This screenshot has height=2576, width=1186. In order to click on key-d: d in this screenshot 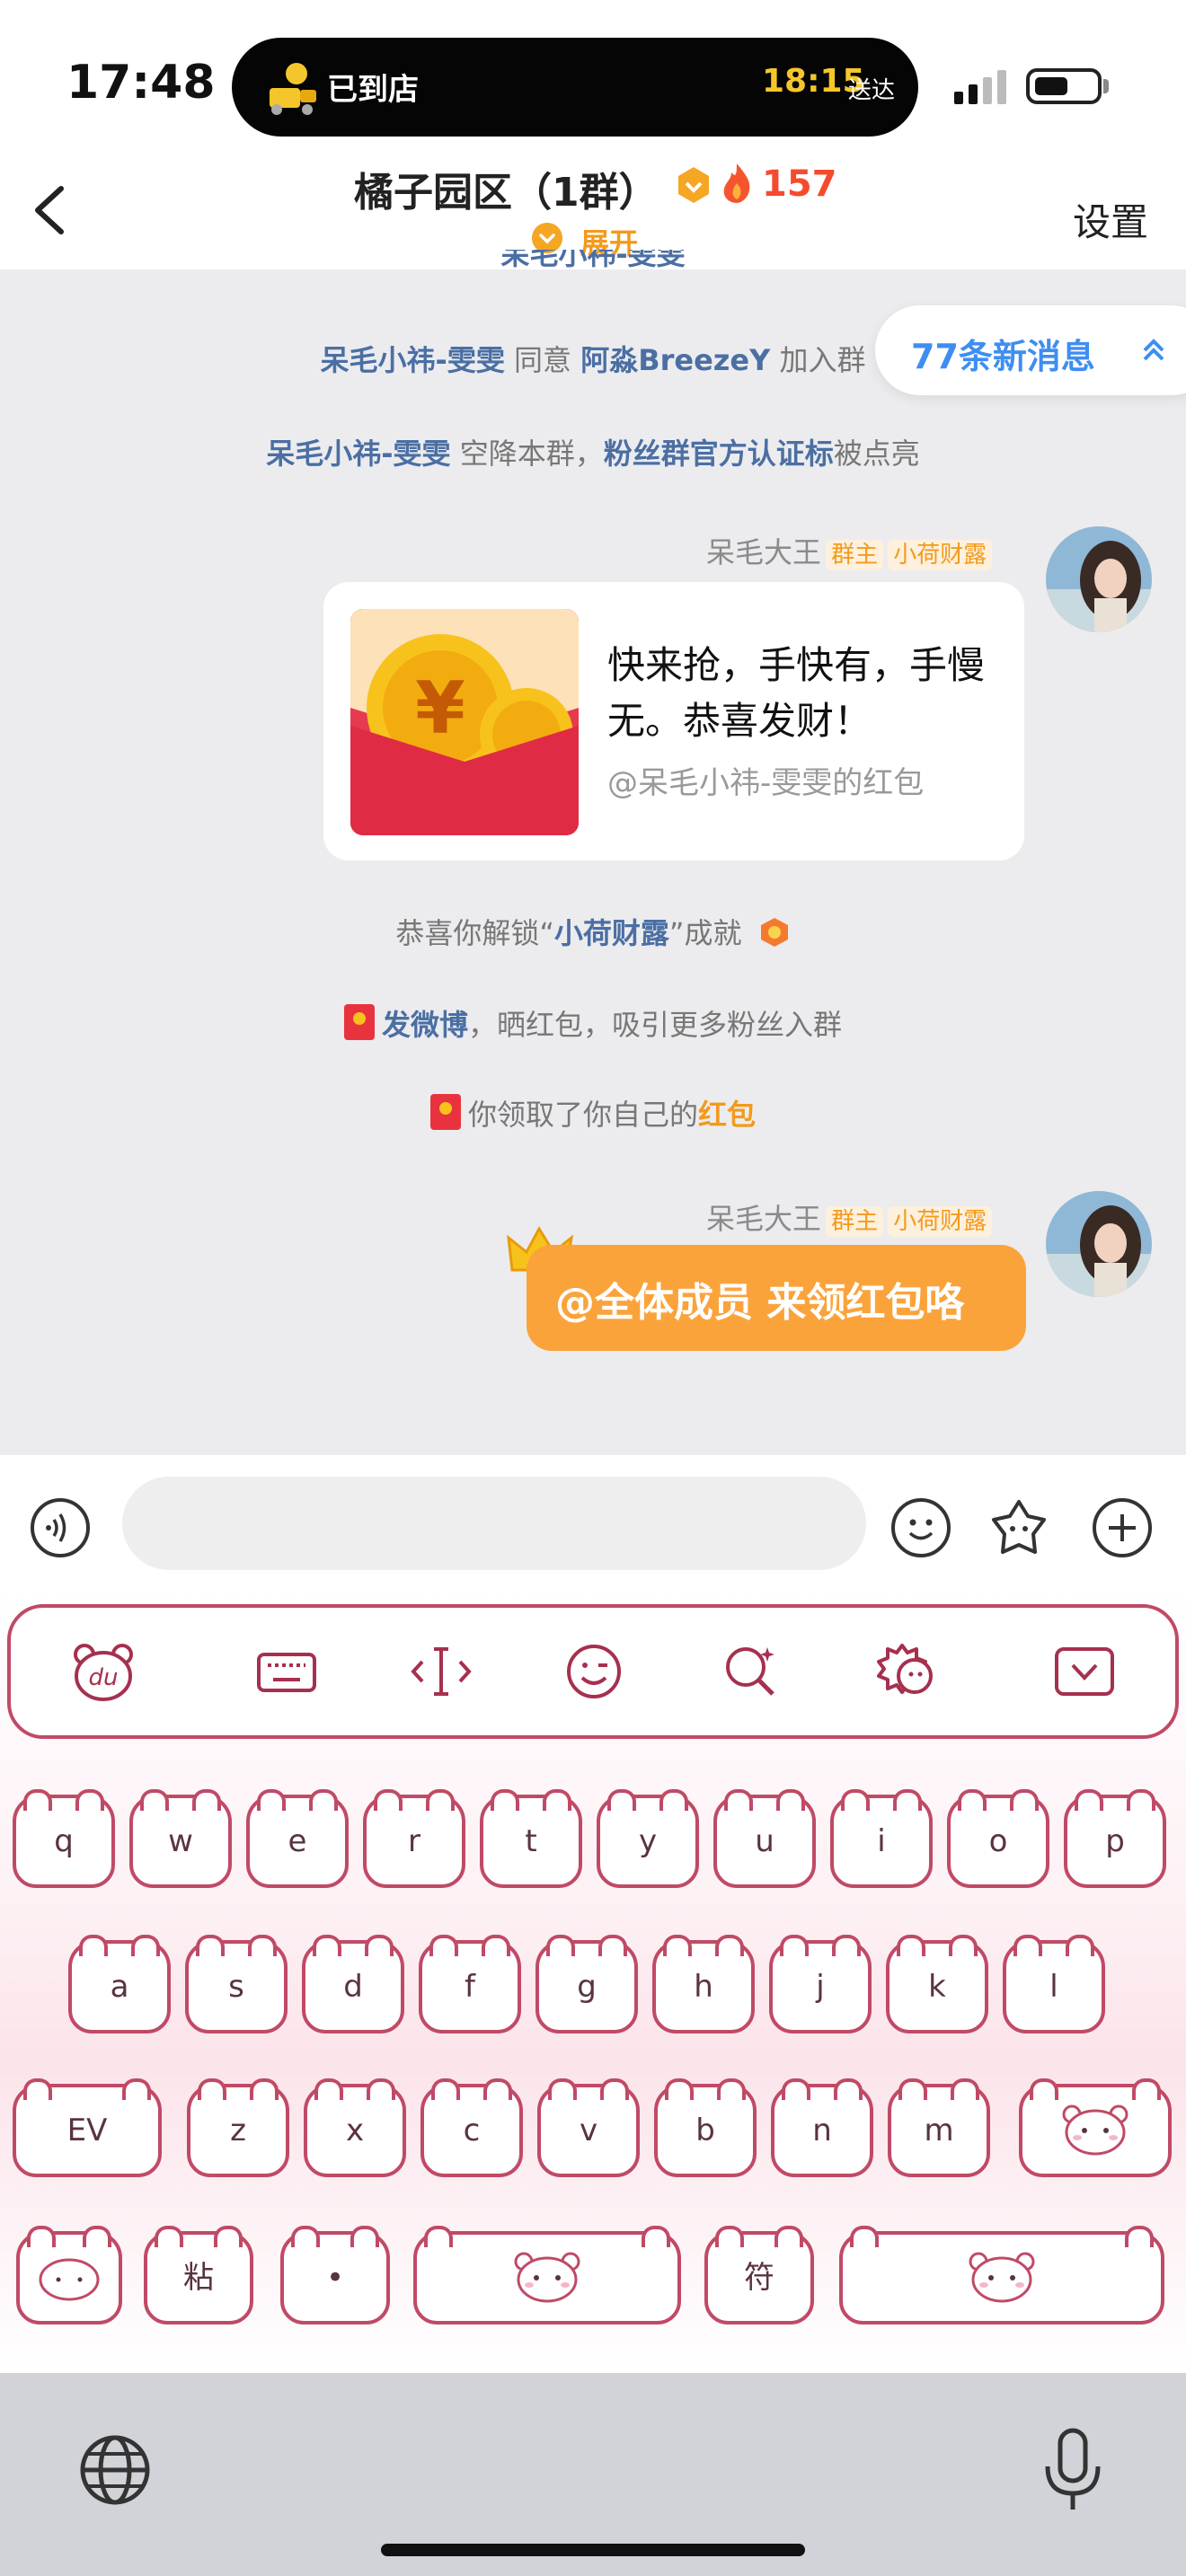, I will do `click(353, 1984)`.